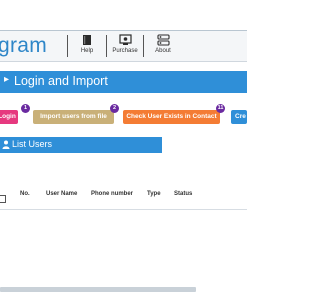  I want to click on book-icon, so click(87, 40).